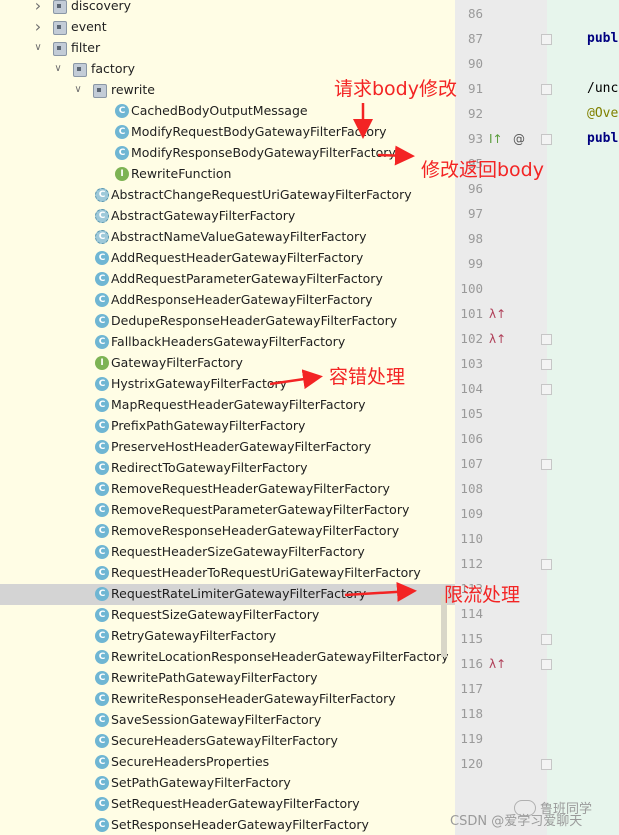  I want to click on tree-item-label: SetRequestHeaderGatewayFilterFactory, so click(235, 803).